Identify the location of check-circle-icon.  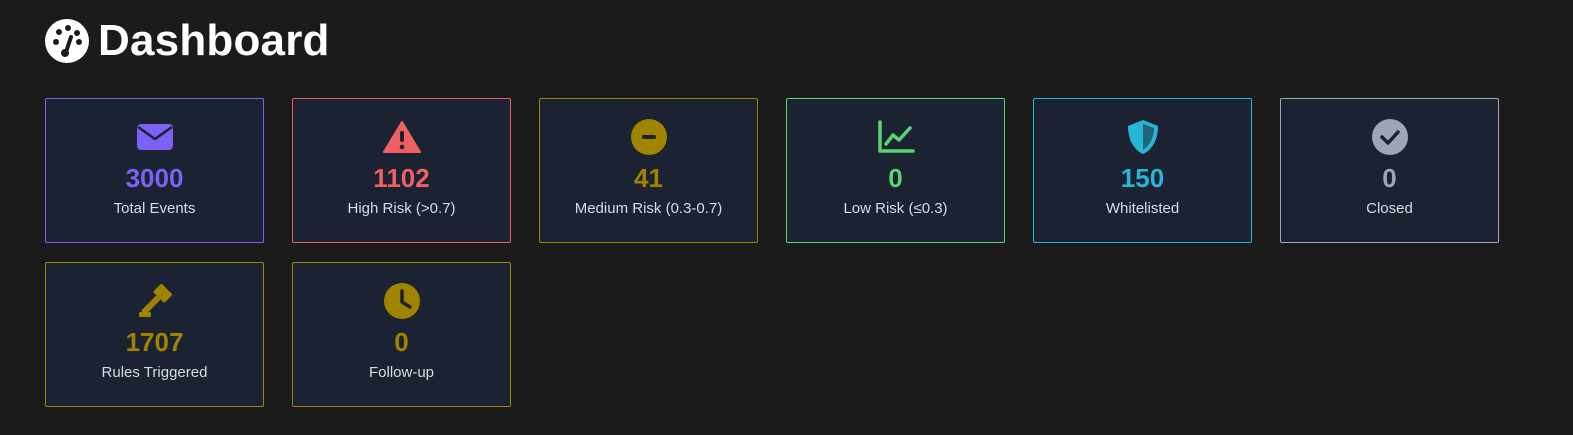
(1390, 137).